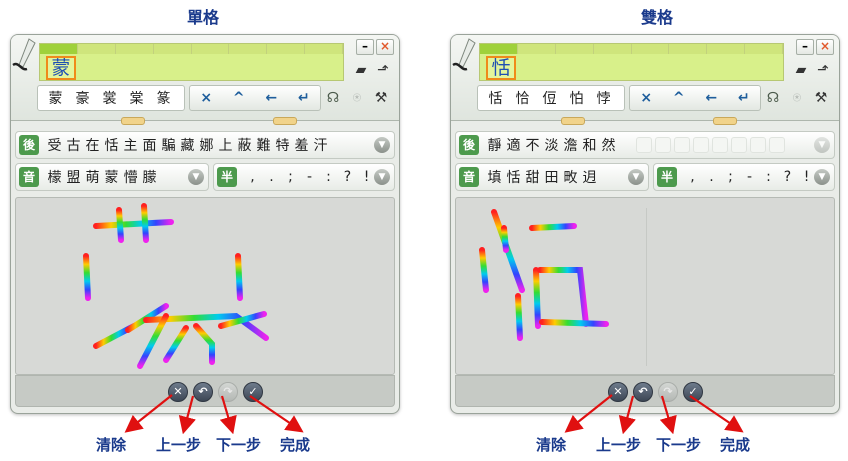 The image size is (848, 461). What do you see at coordinates (187, 145) in the screenshot?
I see `assoc-char: 藏` at bounding box center [187, 145].